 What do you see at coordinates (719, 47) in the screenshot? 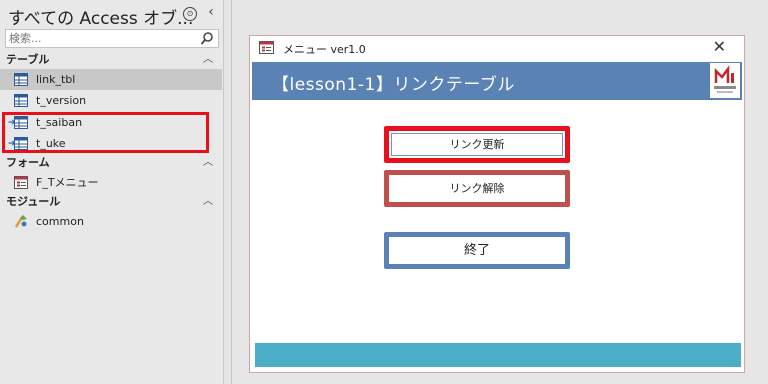
I see `close-icon: ✕` at bounding box center [719, 47].